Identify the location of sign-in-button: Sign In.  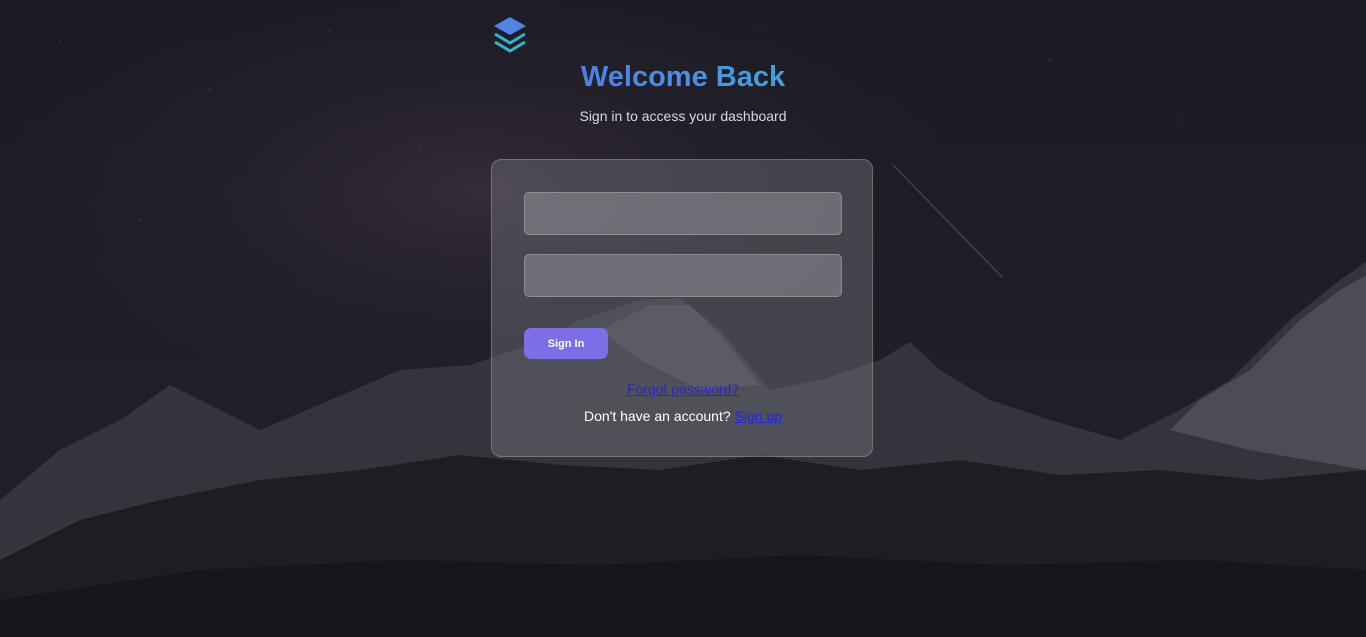
(566, 343).